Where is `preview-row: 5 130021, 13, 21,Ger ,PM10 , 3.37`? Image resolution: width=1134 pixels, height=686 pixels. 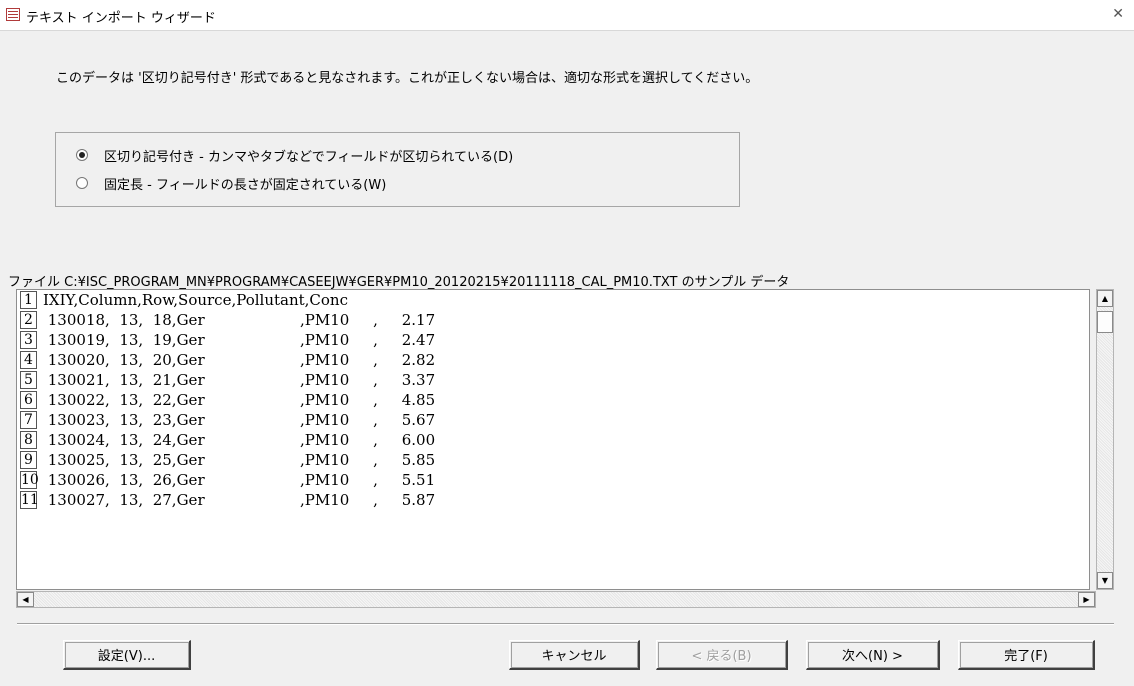
preview-row: 5 130021, 13, 21,Ger ,PM10 , 3.37 is located at coordinates (547, 380).